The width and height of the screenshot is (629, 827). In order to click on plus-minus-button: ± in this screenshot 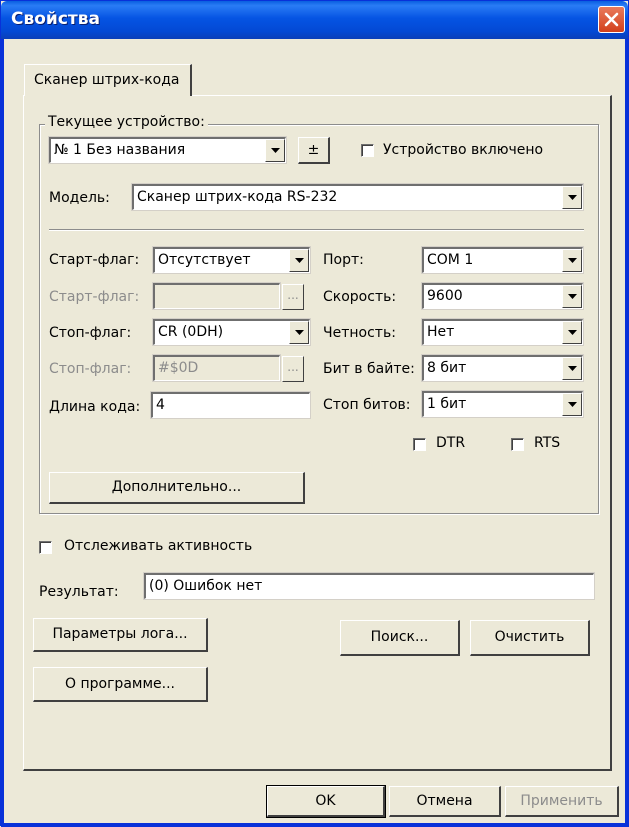, I will do `click(314, 150)`.